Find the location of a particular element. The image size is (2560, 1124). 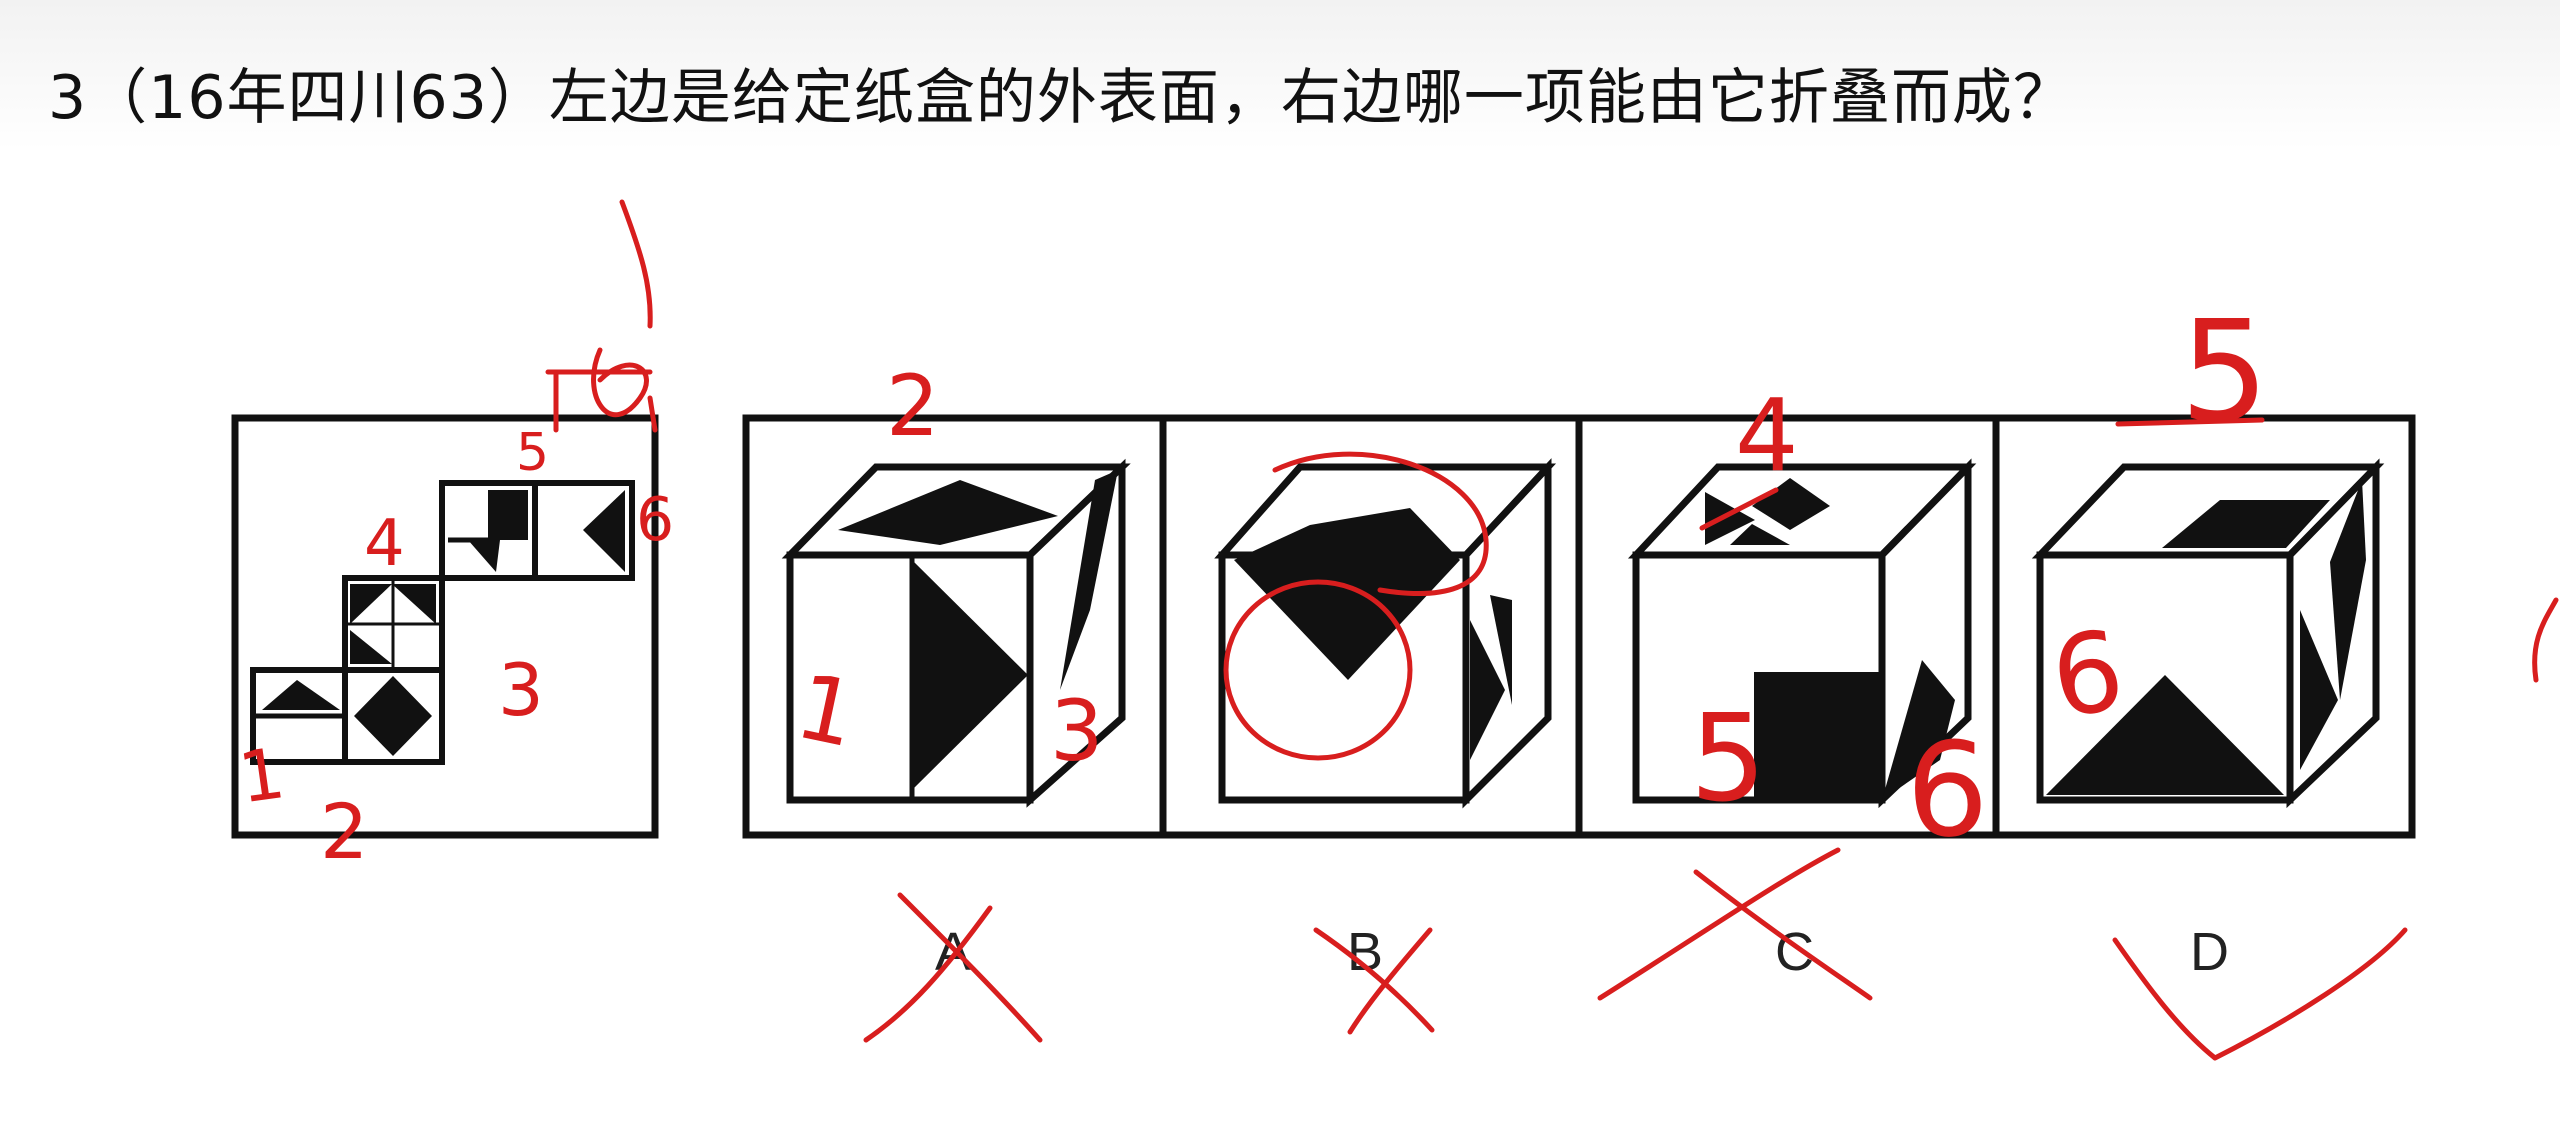

net-number-4: 4 is located at coordinates (384, 544).